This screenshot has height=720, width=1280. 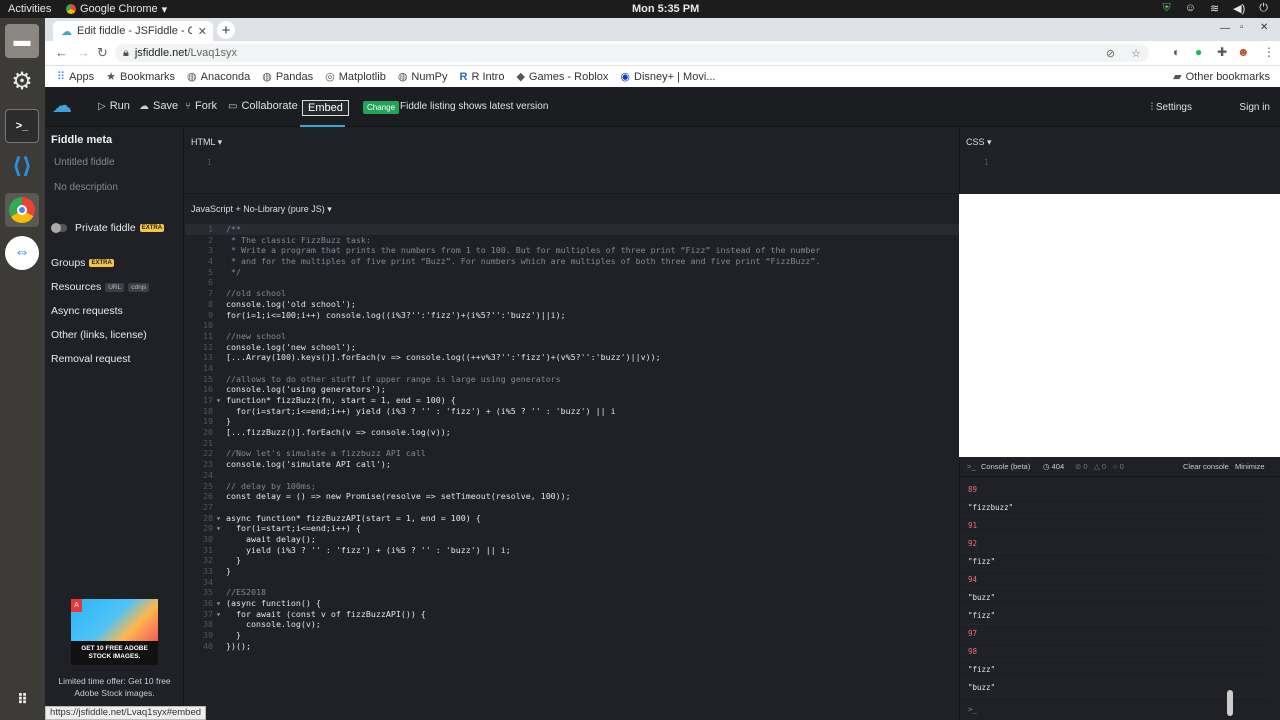 What do you see at coordinates (572, 229) in the screenshot?
I see `code-line: 1 /**` at bounding box center [572, 229].